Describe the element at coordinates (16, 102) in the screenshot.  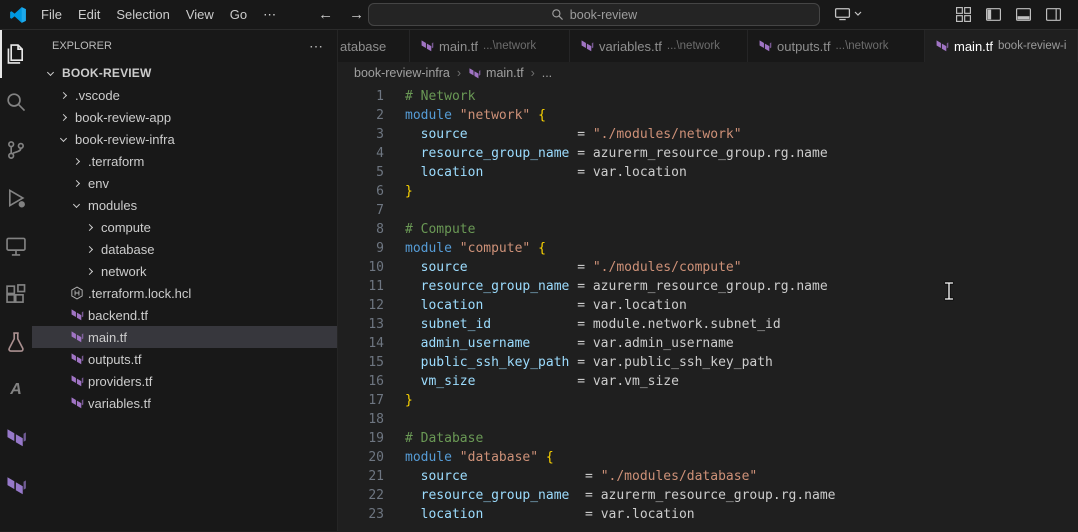
I see `search-icon` at that location.